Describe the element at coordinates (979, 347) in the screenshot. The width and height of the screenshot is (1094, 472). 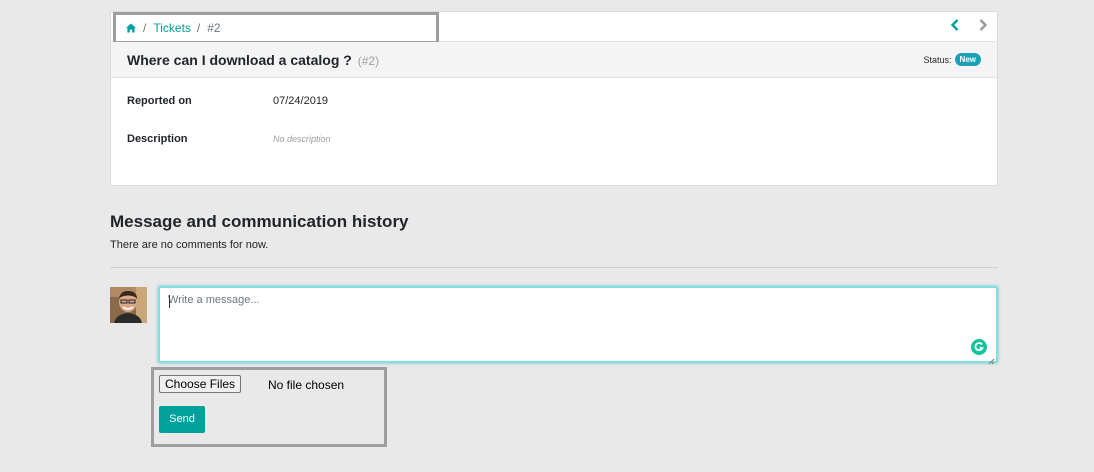
I see `grammarly-icon` at that location.